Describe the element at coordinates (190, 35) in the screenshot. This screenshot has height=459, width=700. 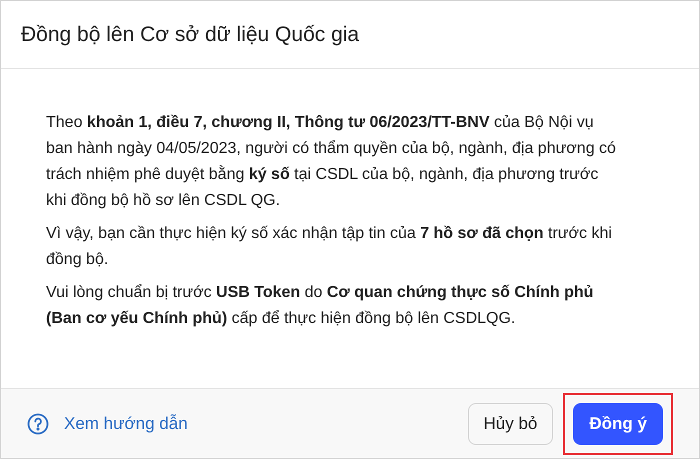
I see `dialog-title: Đồng bộ lên Cơ sở dữ liệu Quốc gia` at that location.